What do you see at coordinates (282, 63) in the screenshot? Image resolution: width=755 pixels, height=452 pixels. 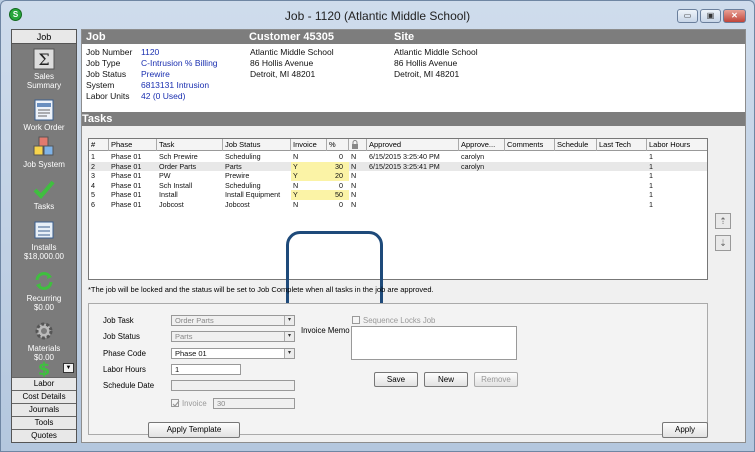 I see `customer-street: 86 Hollis Avenue` at bounding box center [282, 63].